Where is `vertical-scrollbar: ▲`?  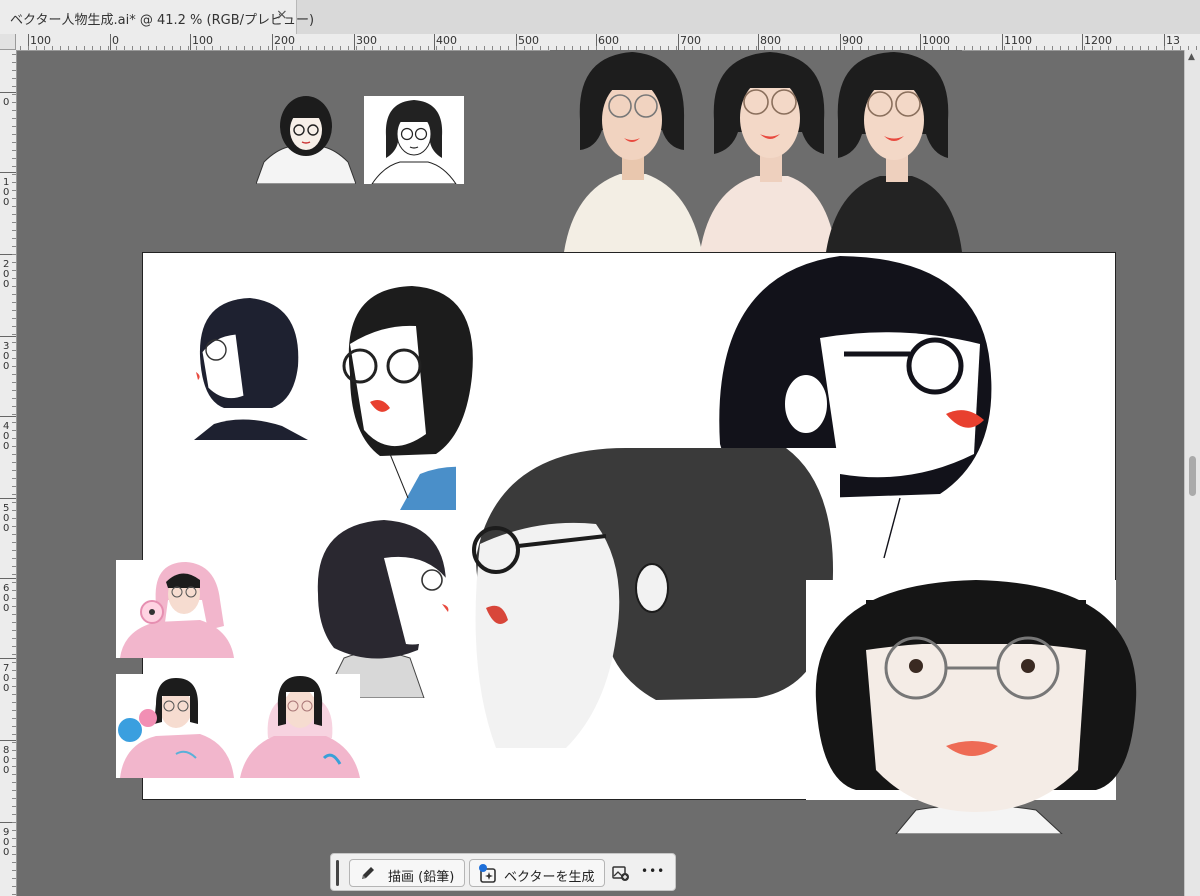 vertical-scrollbar: ▲ is located at coordinates (1192, 473).